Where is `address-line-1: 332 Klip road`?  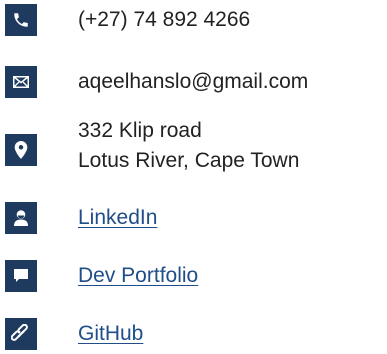
address-line-1: 332 Klip road is located at coordinates (140, 130).